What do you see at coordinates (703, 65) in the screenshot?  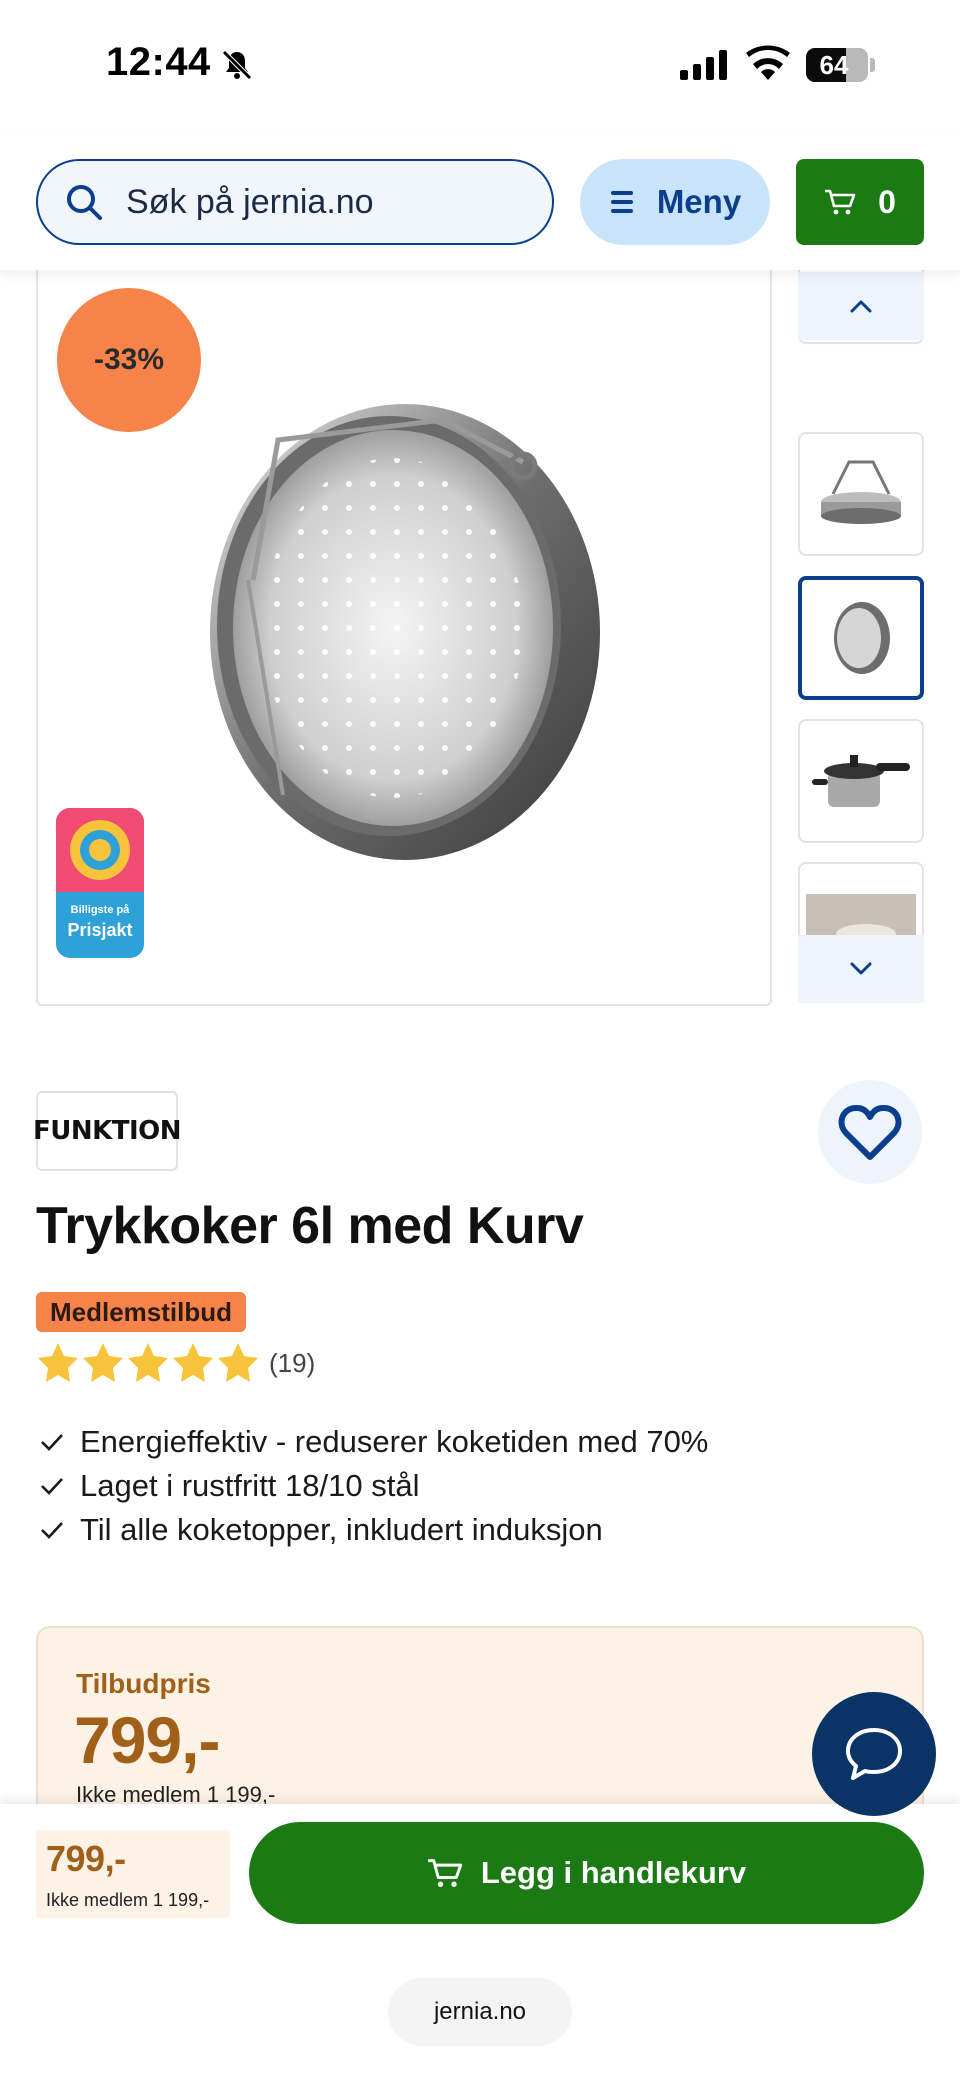 I see `cellular-signal-icon` at bounding box center [703, 65].